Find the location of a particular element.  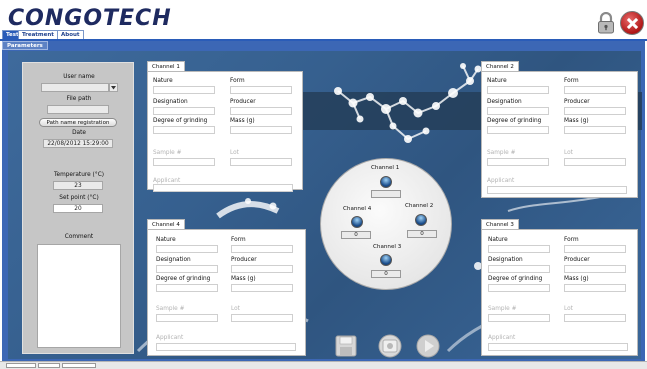

close-icon is located at coordinates (632, 23).